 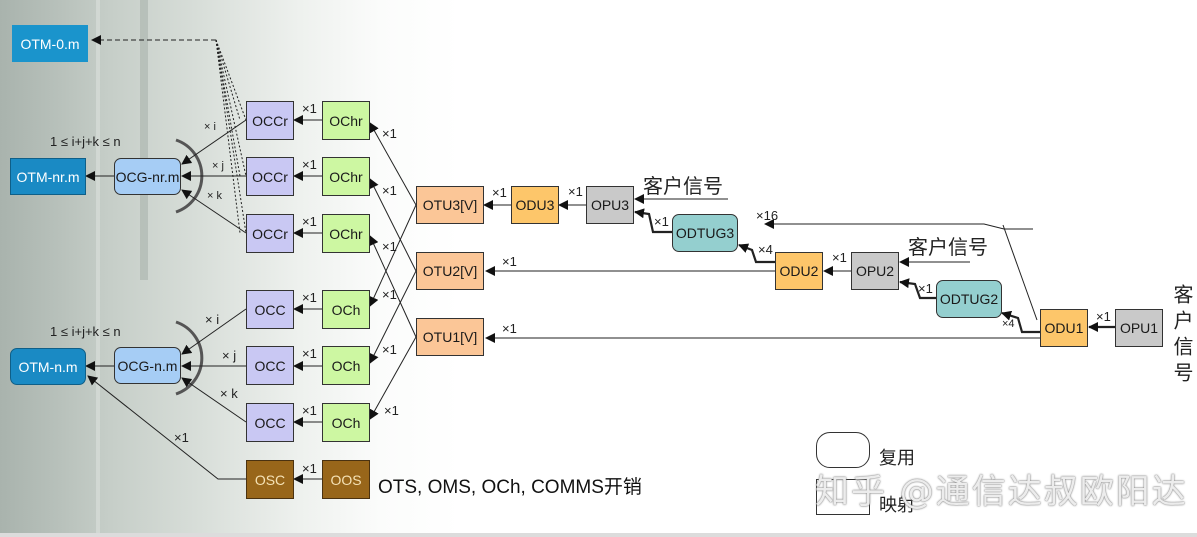 What do you see at coordinates (147, 365) in the screenshot?
I see `ocg-n-box: OCG-n.m` at bounding box center [147, 365].